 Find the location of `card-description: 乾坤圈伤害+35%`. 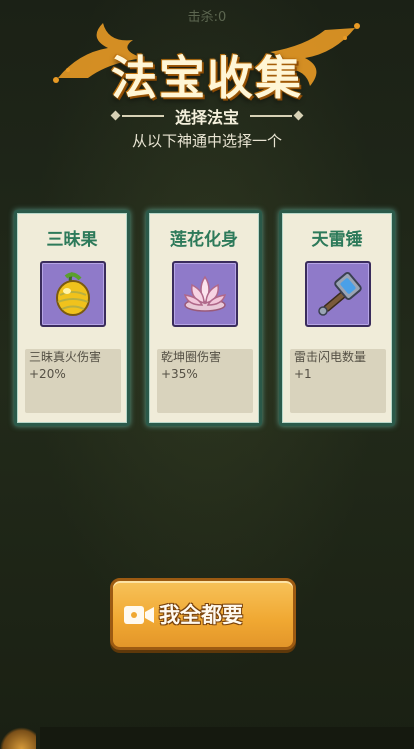

card-description: 乾坤圈伤害+35% is located at coordinates (205, 381).